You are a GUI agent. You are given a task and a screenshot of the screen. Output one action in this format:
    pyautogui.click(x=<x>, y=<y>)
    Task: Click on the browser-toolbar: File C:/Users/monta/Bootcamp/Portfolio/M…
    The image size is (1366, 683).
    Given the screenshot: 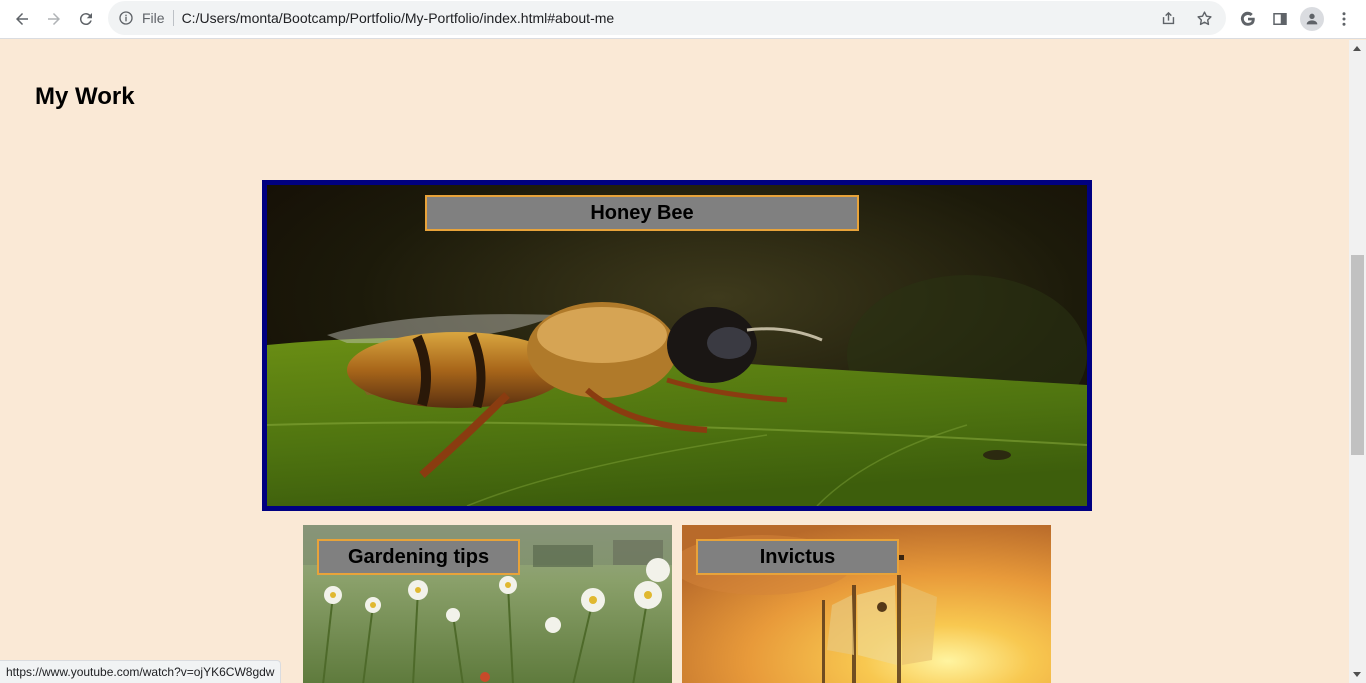 What is the action you would take?
    pyautogui.click(x=683, y=19)
    